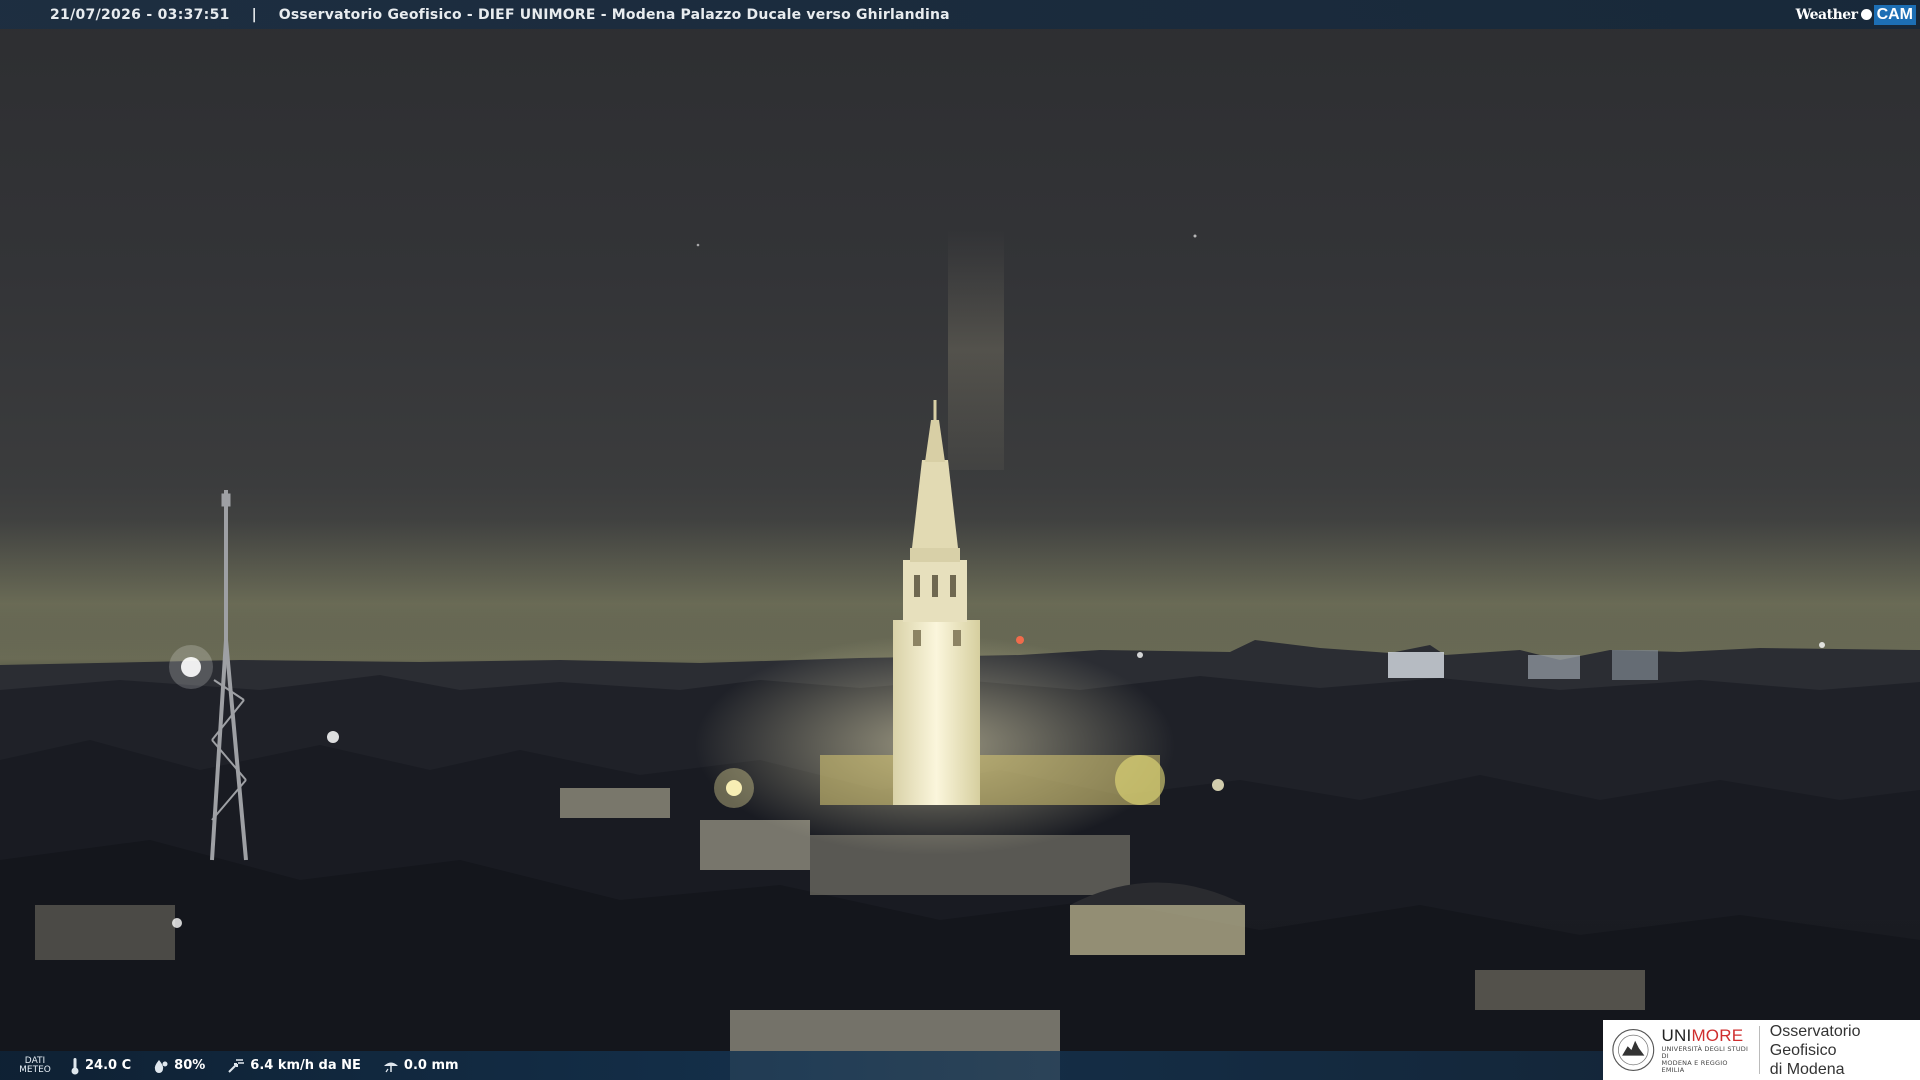 The height and width of the screenshot is (1080, 1920). What do you see at coordinates (431, 1065) in the screenshot?
I see `rain-value: 0.0 mm` at bounding box center [431, 1065].